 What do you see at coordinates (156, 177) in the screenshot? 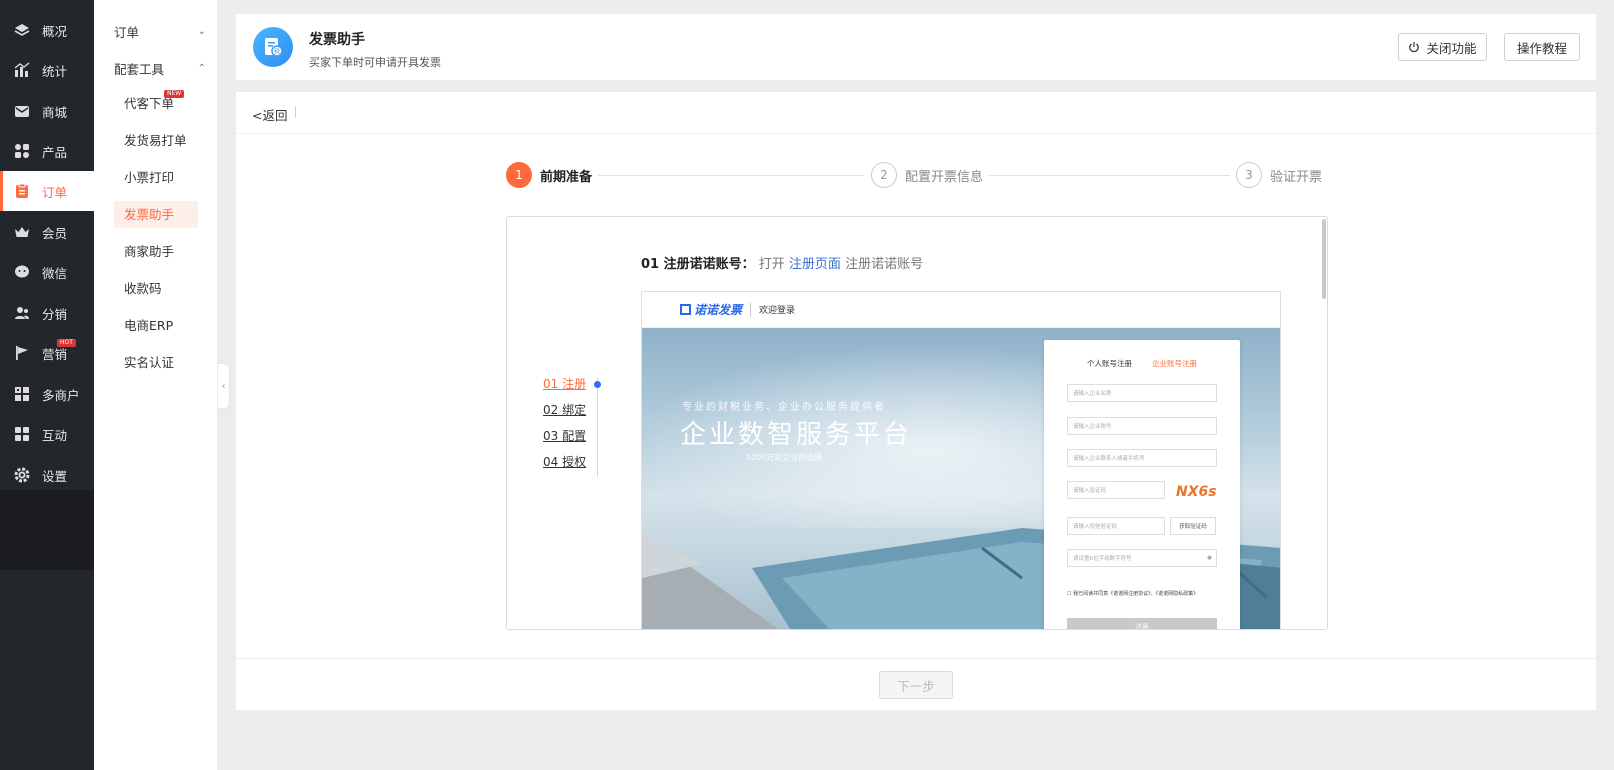
I see `submenu-item-receipt-print: 小票打印` at bounding box center [156, 177].